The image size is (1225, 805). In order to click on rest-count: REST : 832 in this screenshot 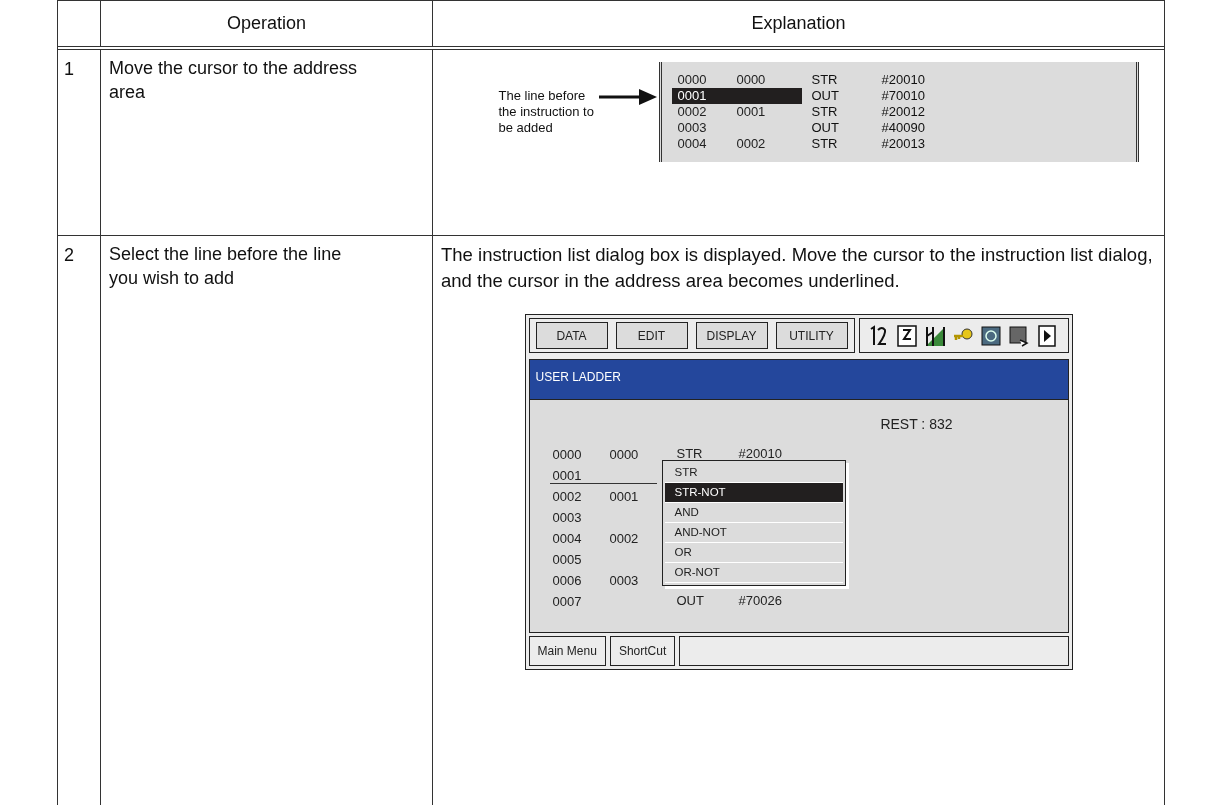, I will do `click(916, 424)`.